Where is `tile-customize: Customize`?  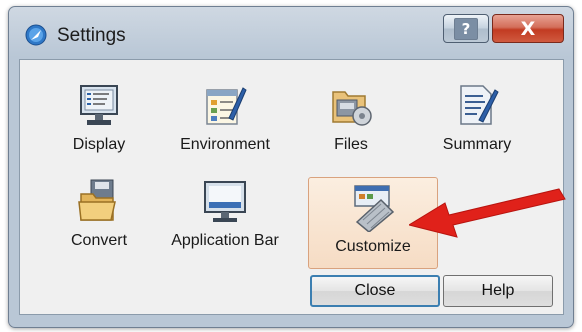
tile-customize: Customize is located at coordinates (373, 223).